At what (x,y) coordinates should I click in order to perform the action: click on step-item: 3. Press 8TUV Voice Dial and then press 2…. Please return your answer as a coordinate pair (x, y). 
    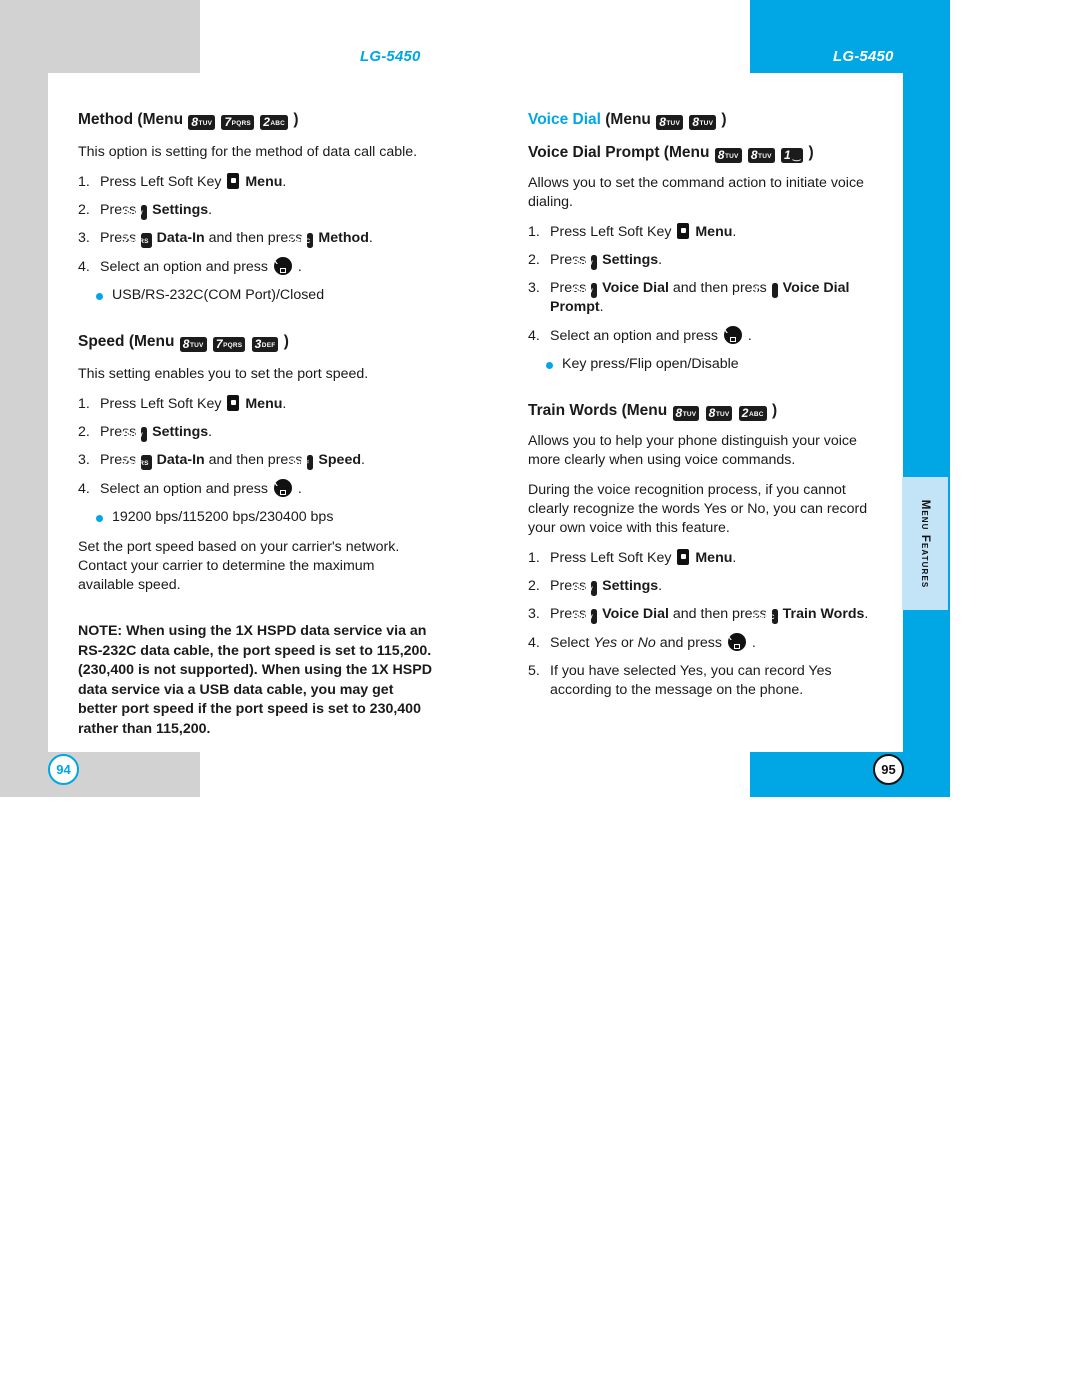
    Looking at the image, I should click on (705, 614).